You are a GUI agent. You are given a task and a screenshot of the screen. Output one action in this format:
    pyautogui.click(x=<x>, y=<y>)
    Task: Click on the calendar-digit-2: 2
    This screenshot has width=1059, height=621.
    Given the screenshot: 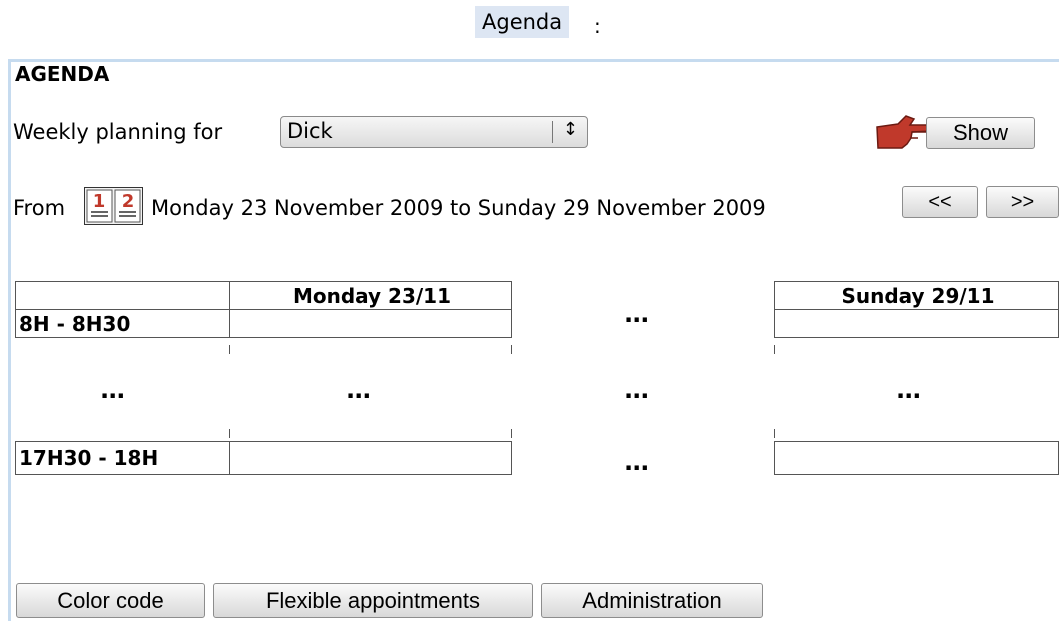 What is the action you would take?
    pyautogui.click(x=128, y=201)
    